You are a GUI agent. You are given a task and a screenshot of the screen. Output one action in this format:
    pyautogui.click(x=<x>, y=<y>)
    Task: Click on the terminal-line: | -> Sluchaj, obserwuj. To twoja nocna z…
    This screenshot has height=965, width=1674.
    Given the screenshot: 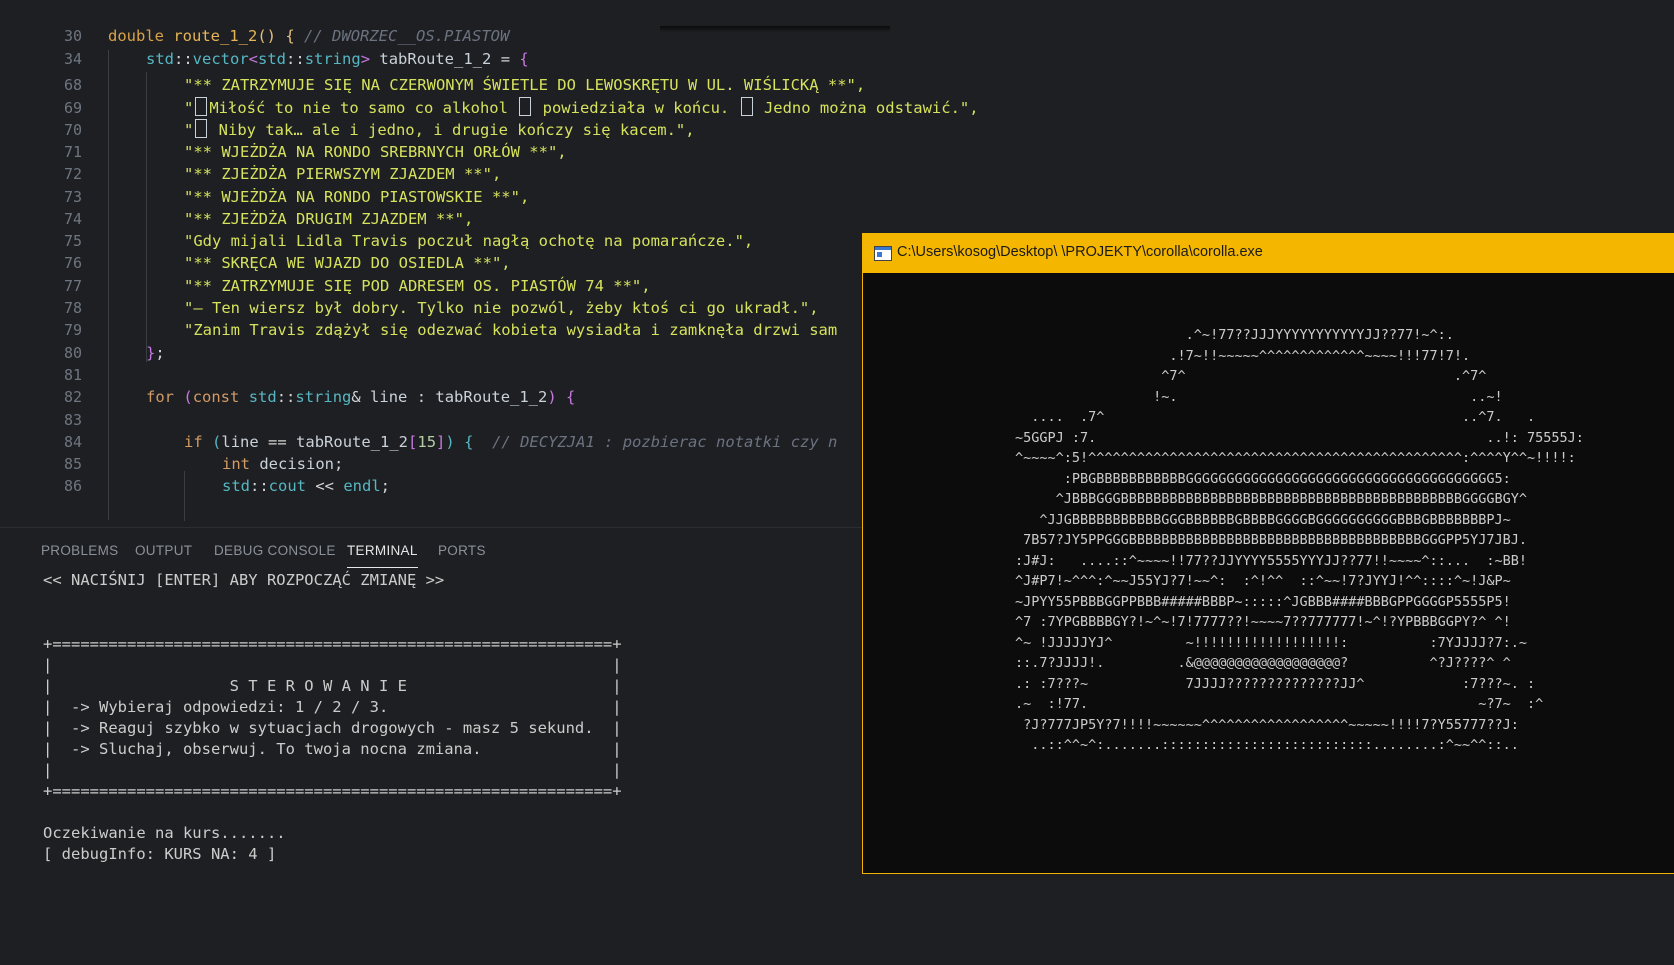 What is the action you would take?
    pyautogui.click(x=332, y=749)
    